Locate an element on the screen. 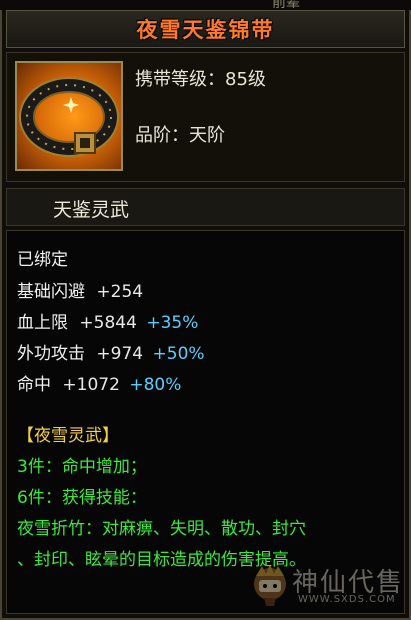 The image size is (411, 620). stat-percent: +50% is located at coordinates (178, 354).